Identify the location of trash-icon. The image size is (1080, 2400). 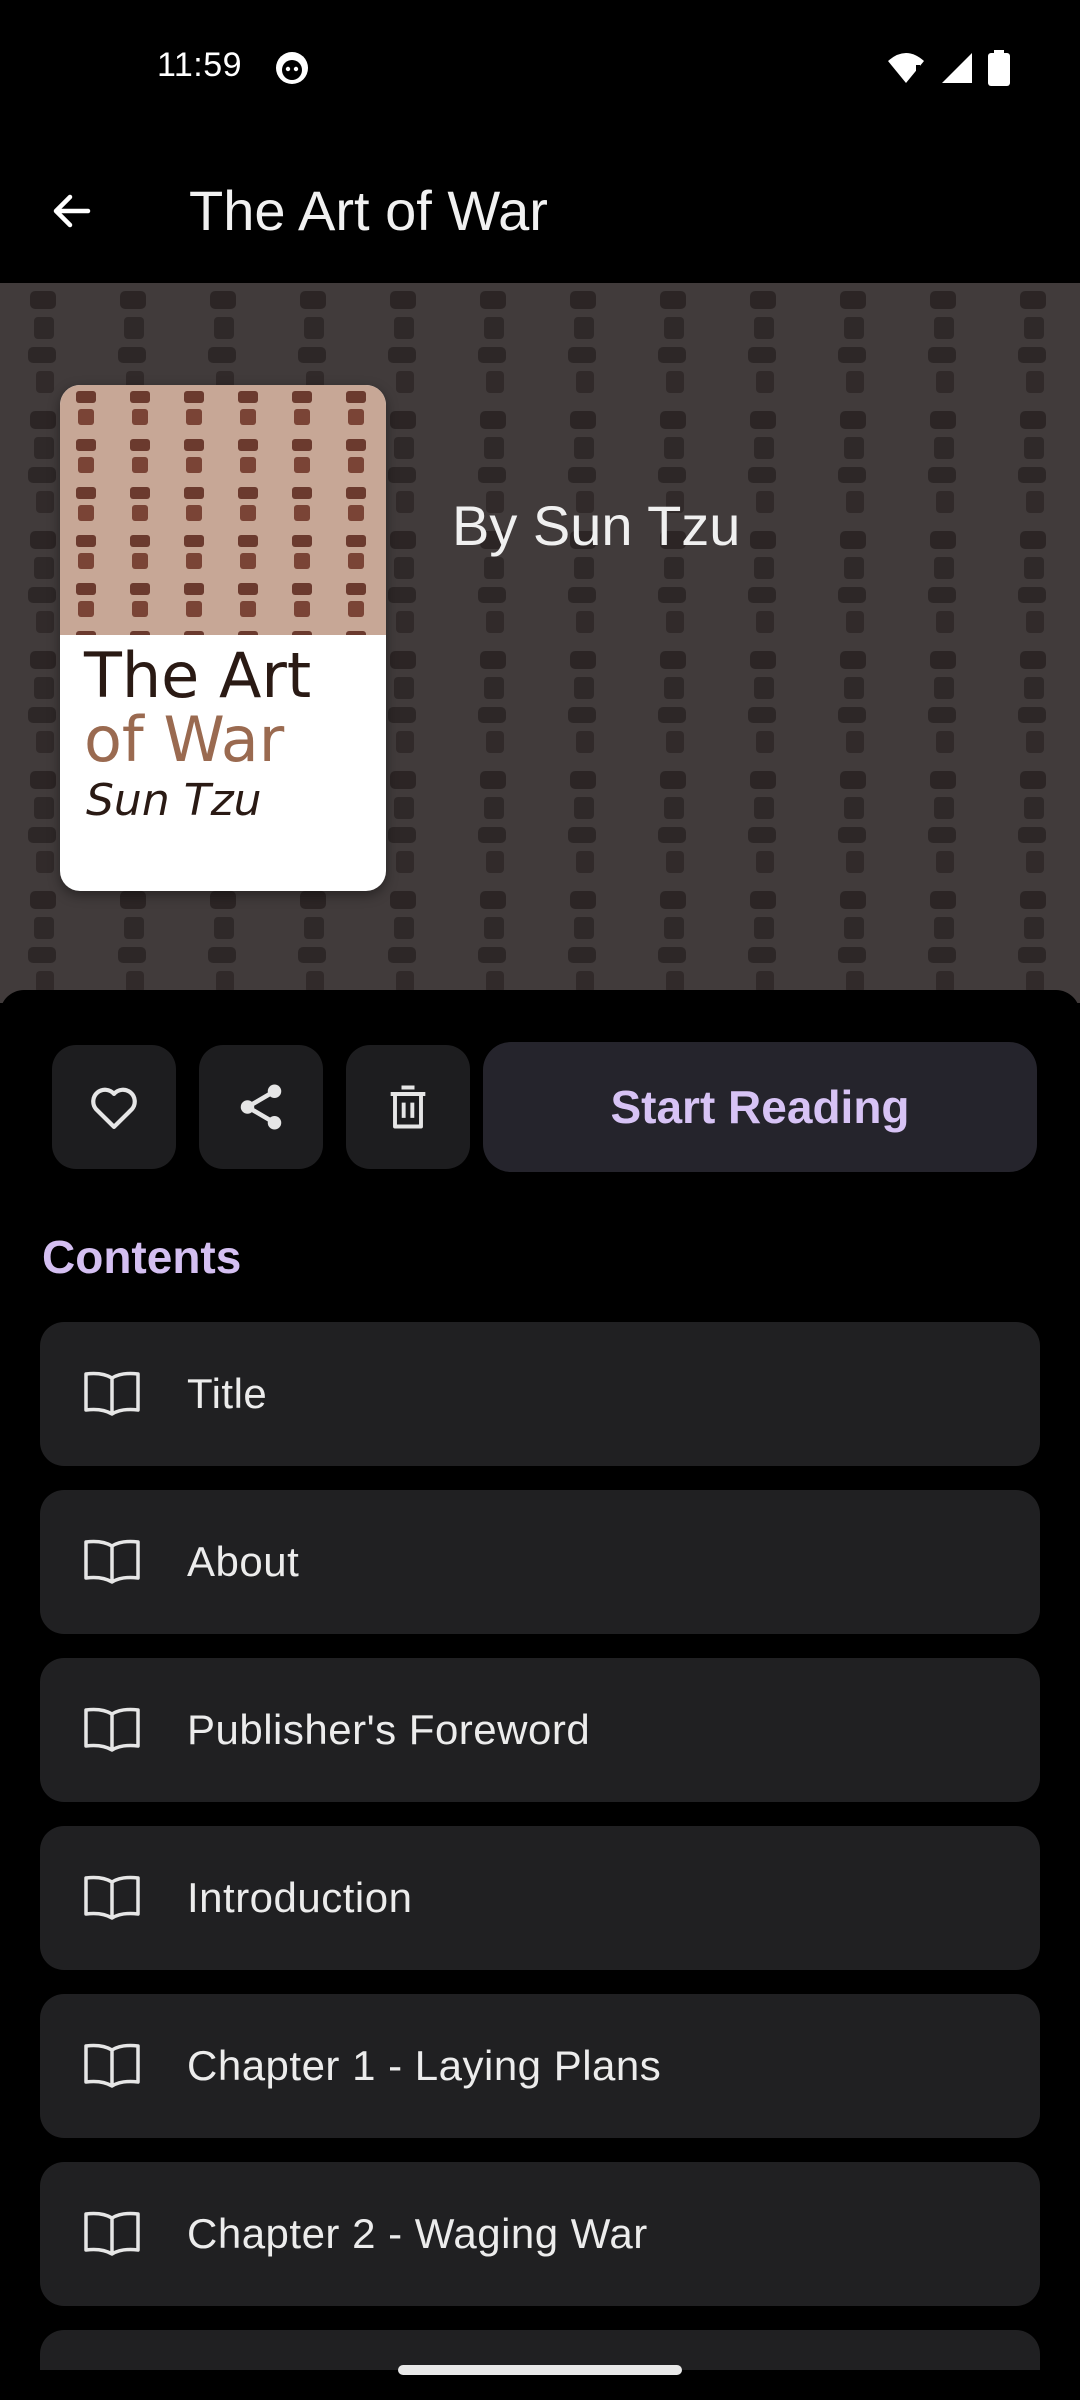
(408, 1107).